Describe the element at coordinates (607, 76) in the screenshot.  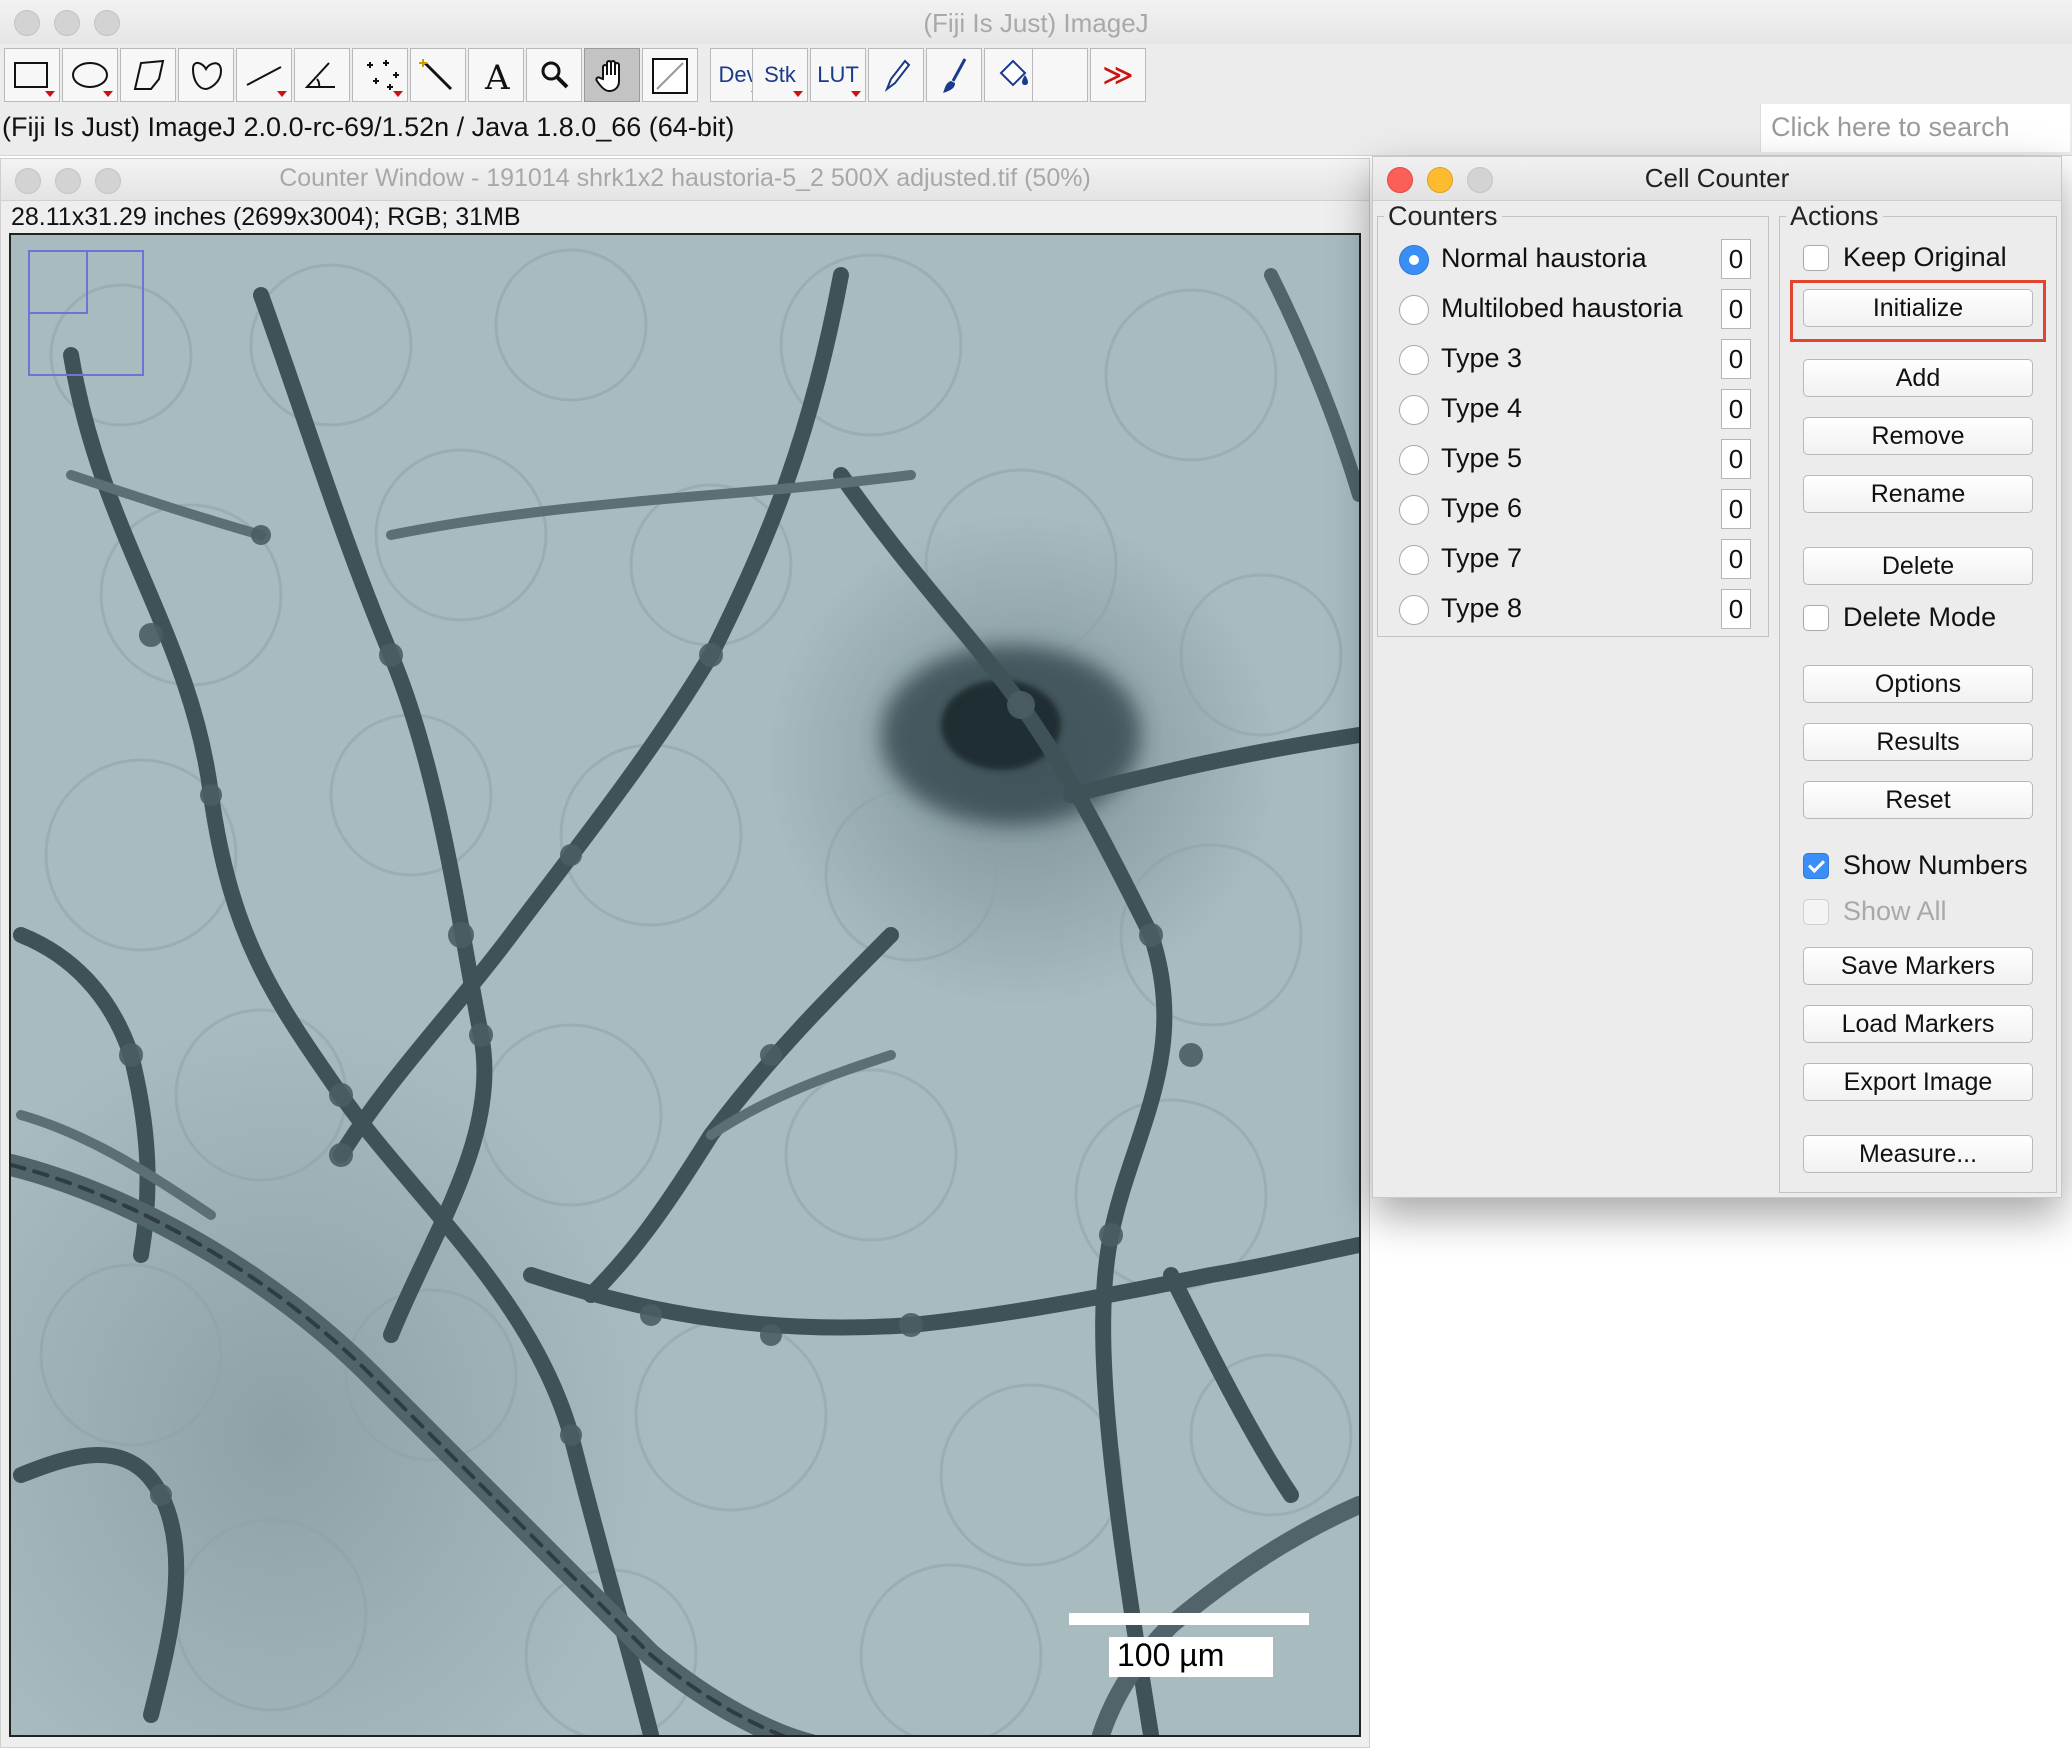
I see `hand-icon` at that location.